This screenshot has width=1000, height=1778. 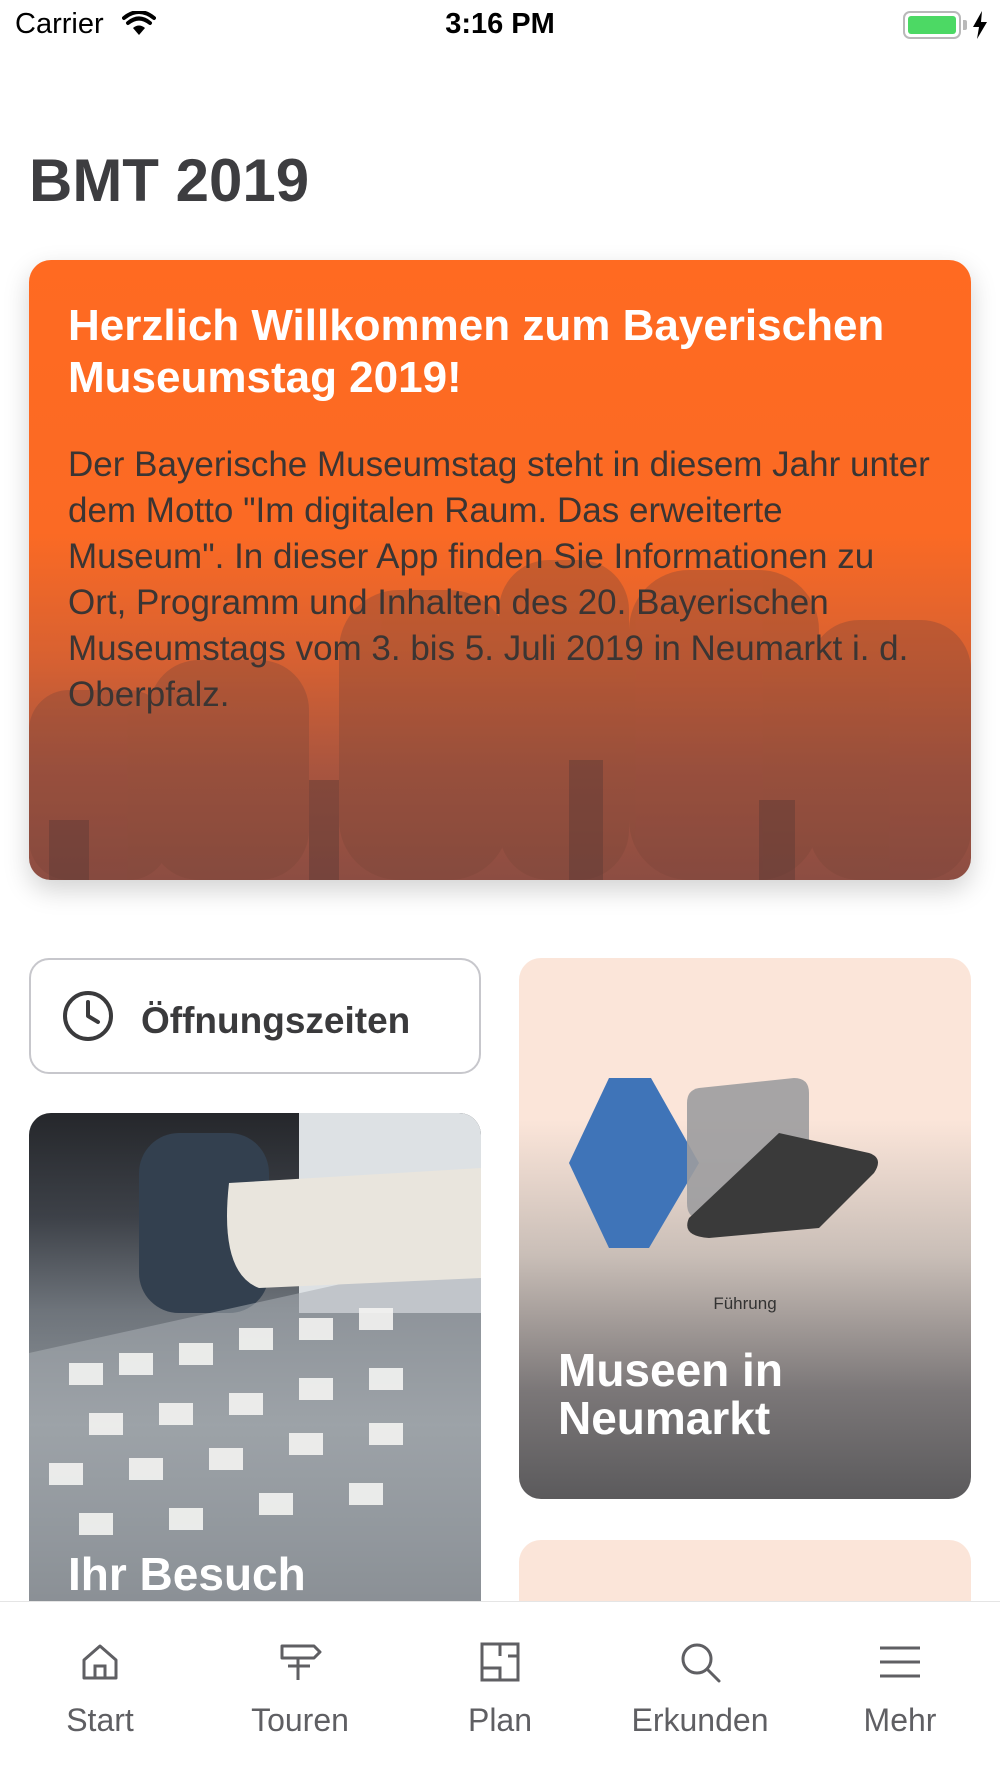 I want to click on search-icon, so click(x=701, y=1663).